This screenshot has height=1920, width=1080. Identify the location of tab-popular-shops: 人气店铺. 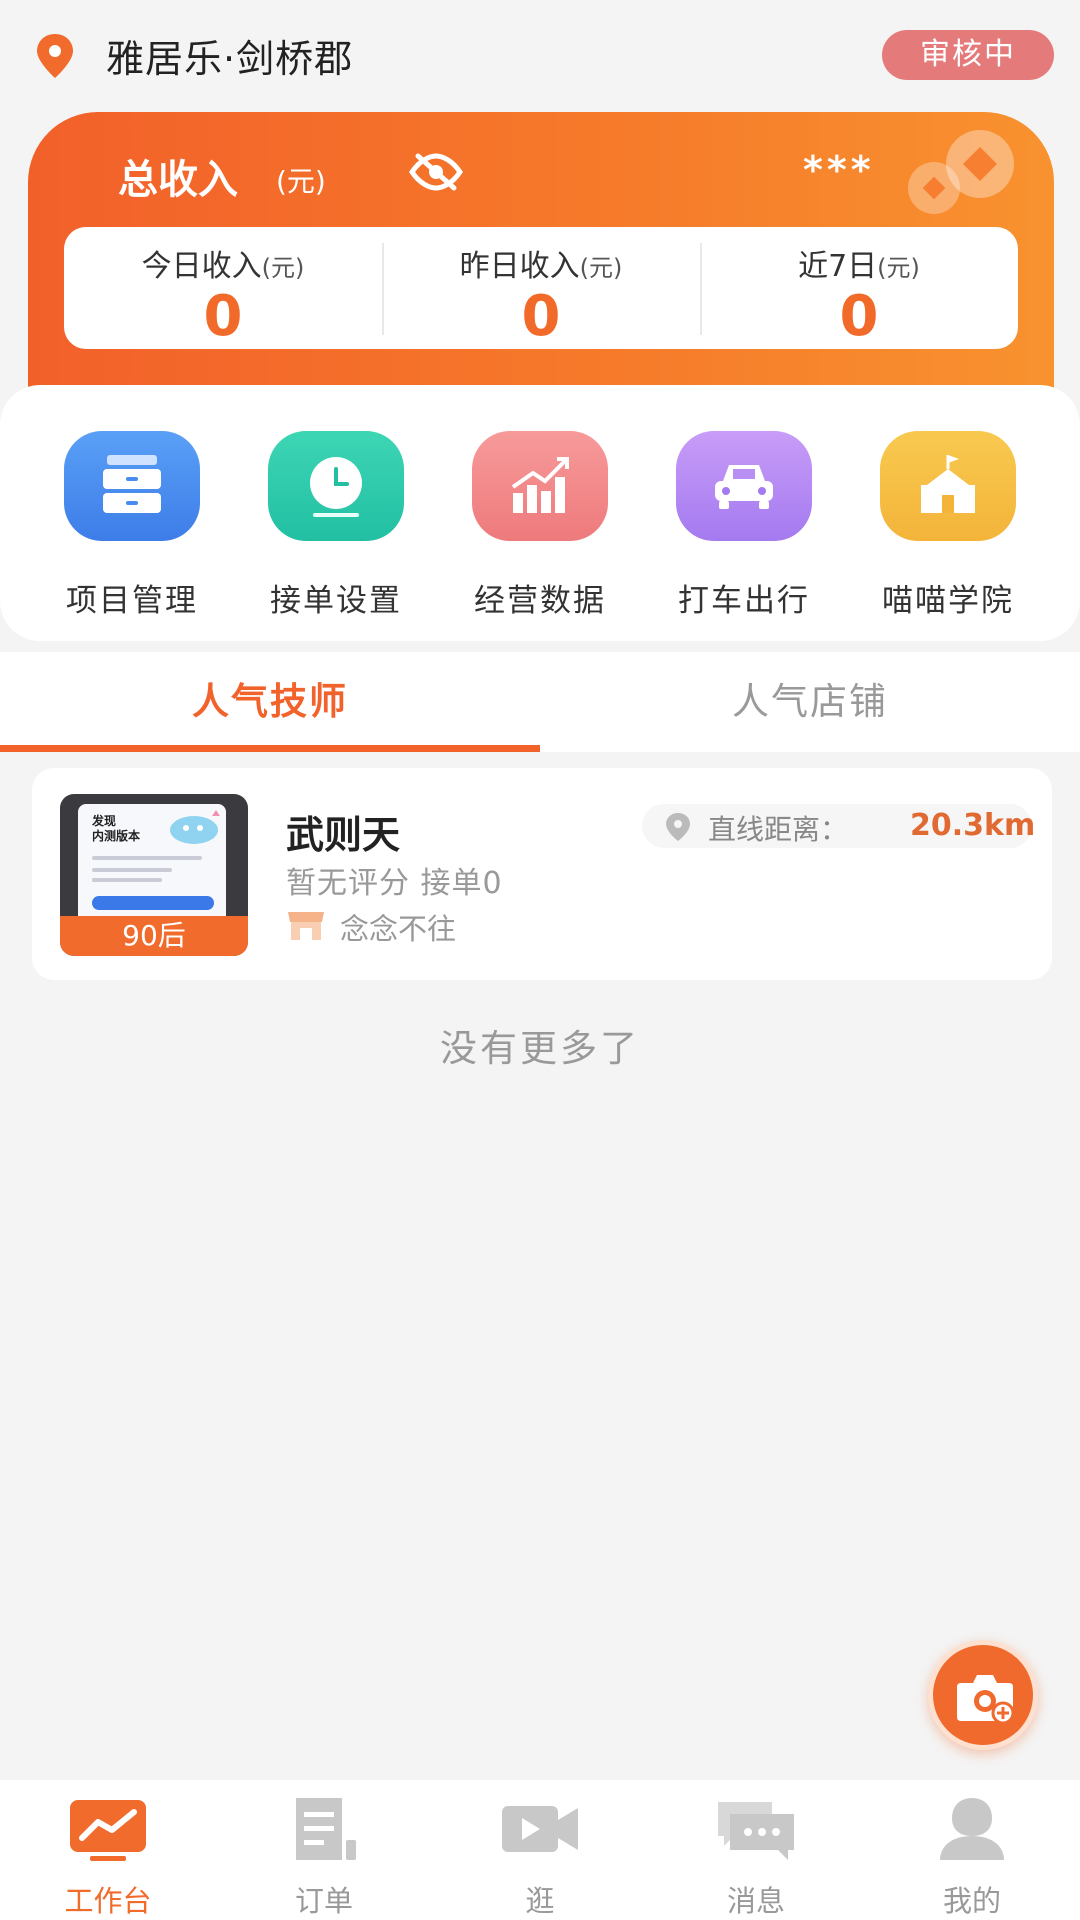
(810, 702).